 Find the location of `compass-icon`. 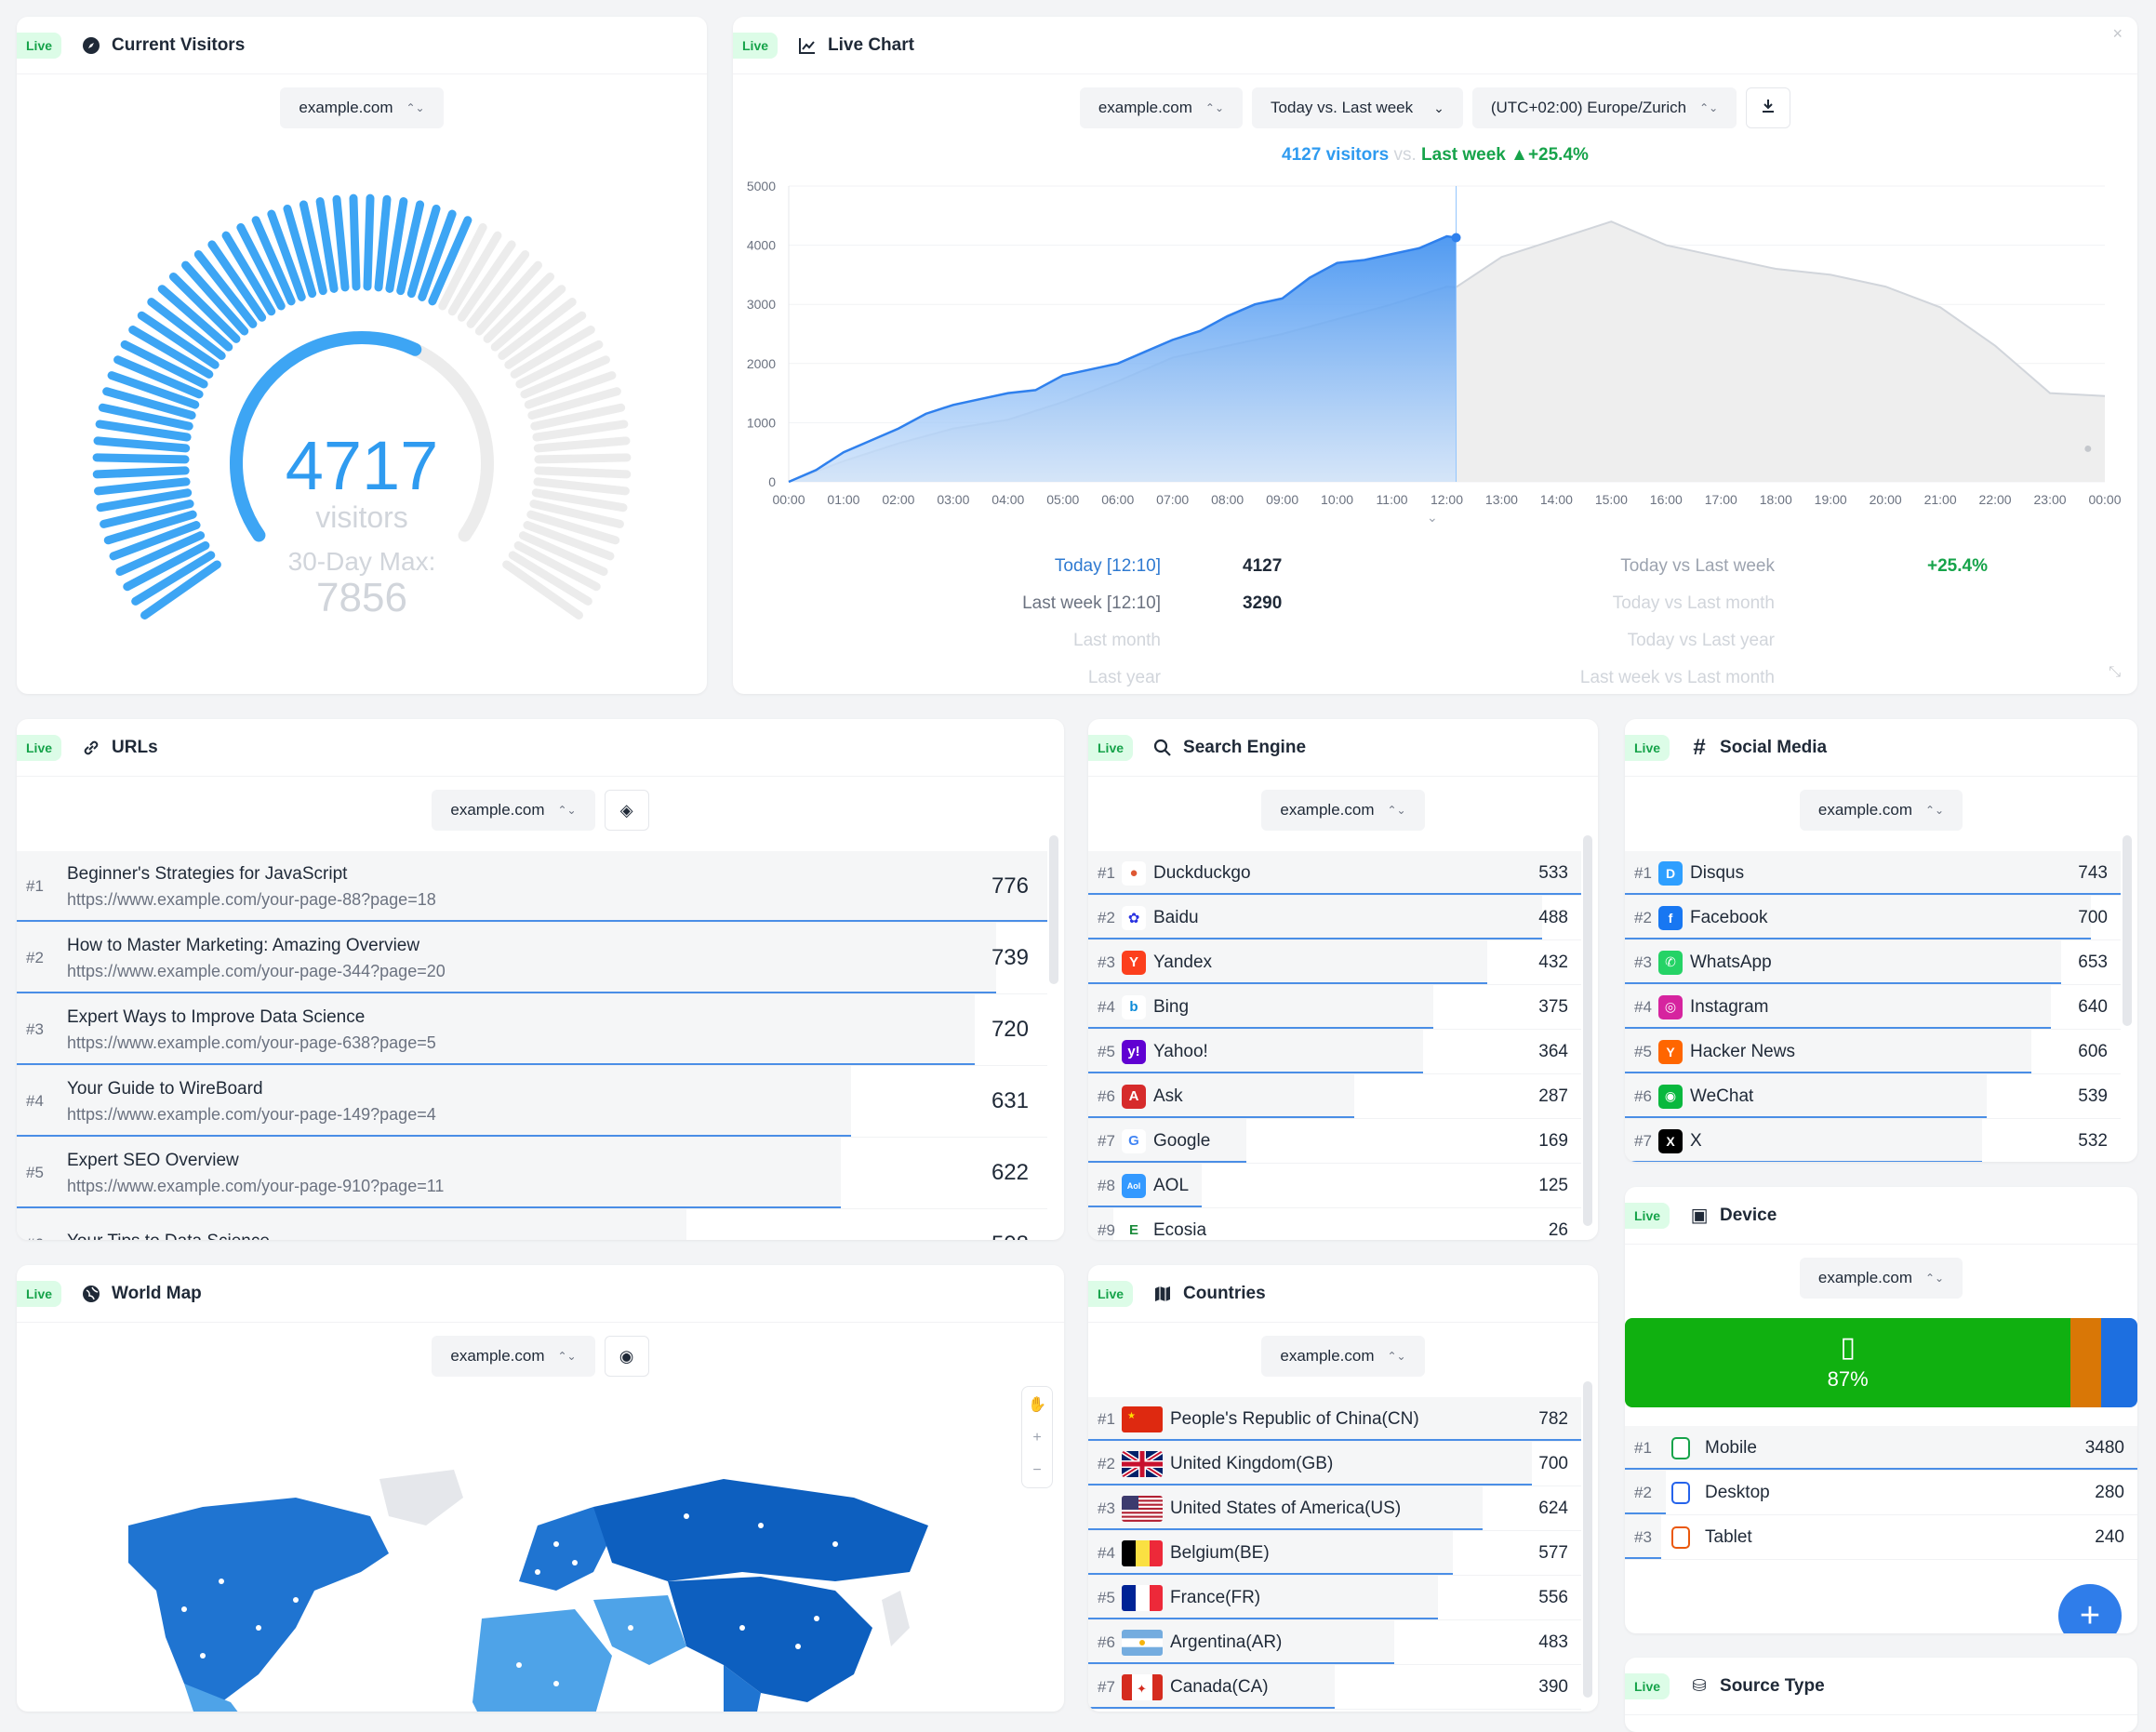

compass-icon is located at coordinates (91, 45).